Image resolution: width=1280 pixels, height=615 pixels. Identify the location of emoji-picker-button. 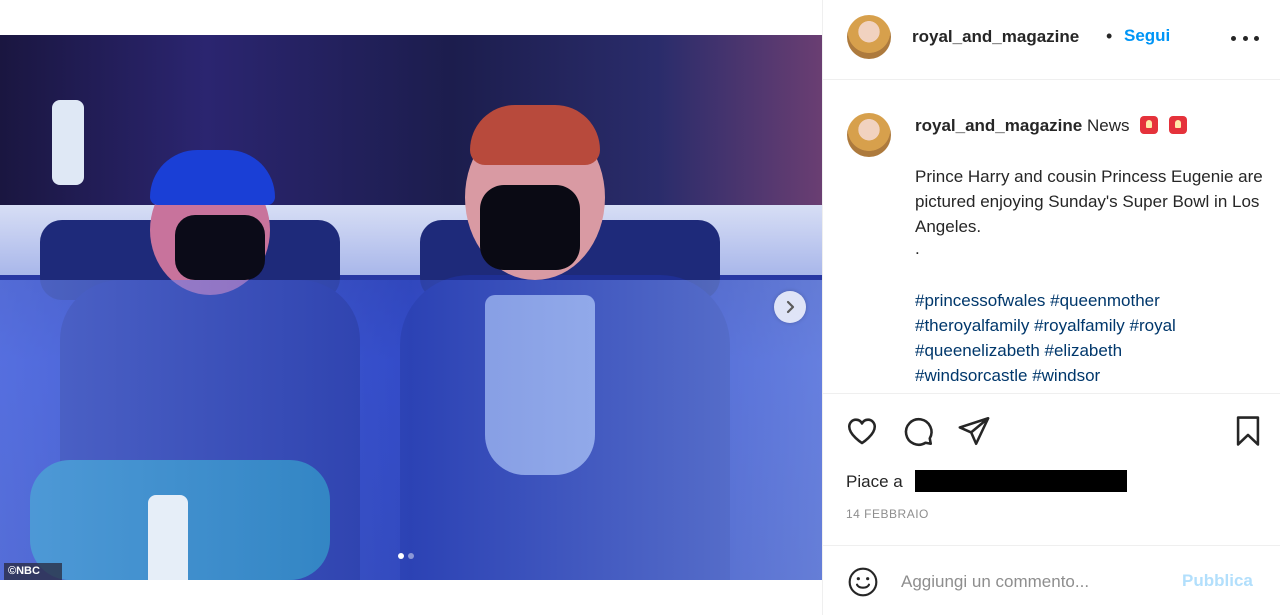
(863, 582).